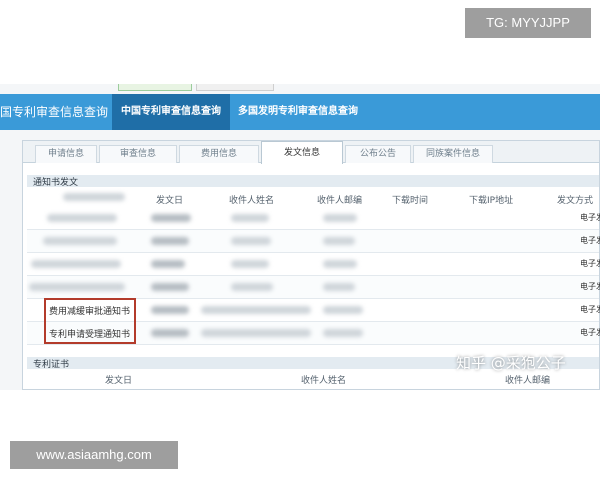 This screenshot has height=480, width=600. I want to click on col-download-time: 下载时间, so click(410, 201).